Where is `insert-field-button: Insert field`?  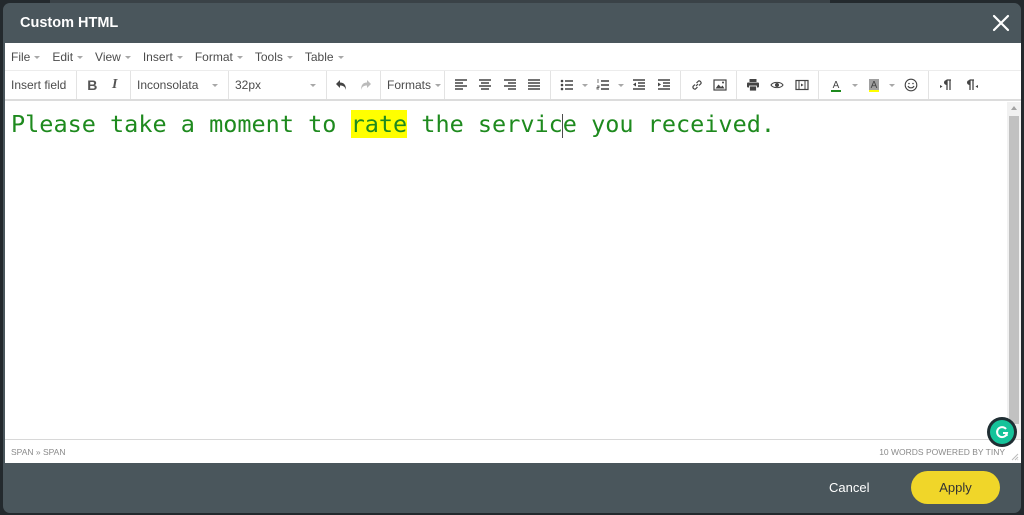
insert-field-button: Insert field is located at coordinates (38, 85).